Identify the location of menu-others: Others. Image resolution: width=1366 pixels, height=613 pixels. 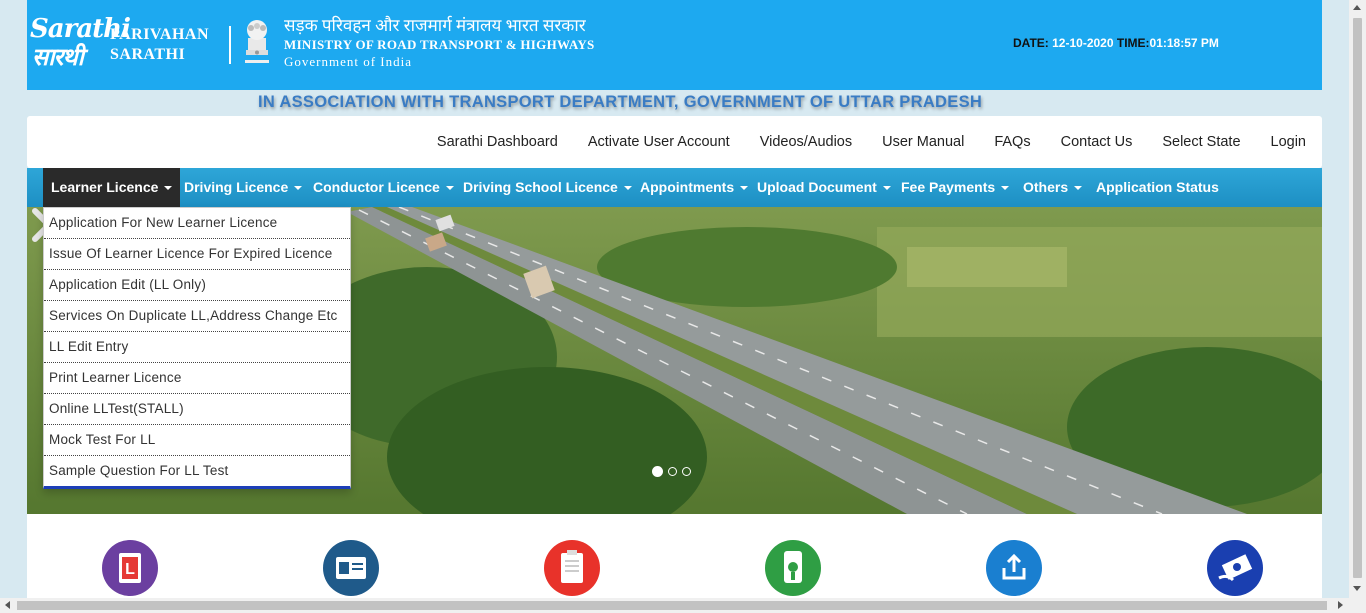
(1053, 187).